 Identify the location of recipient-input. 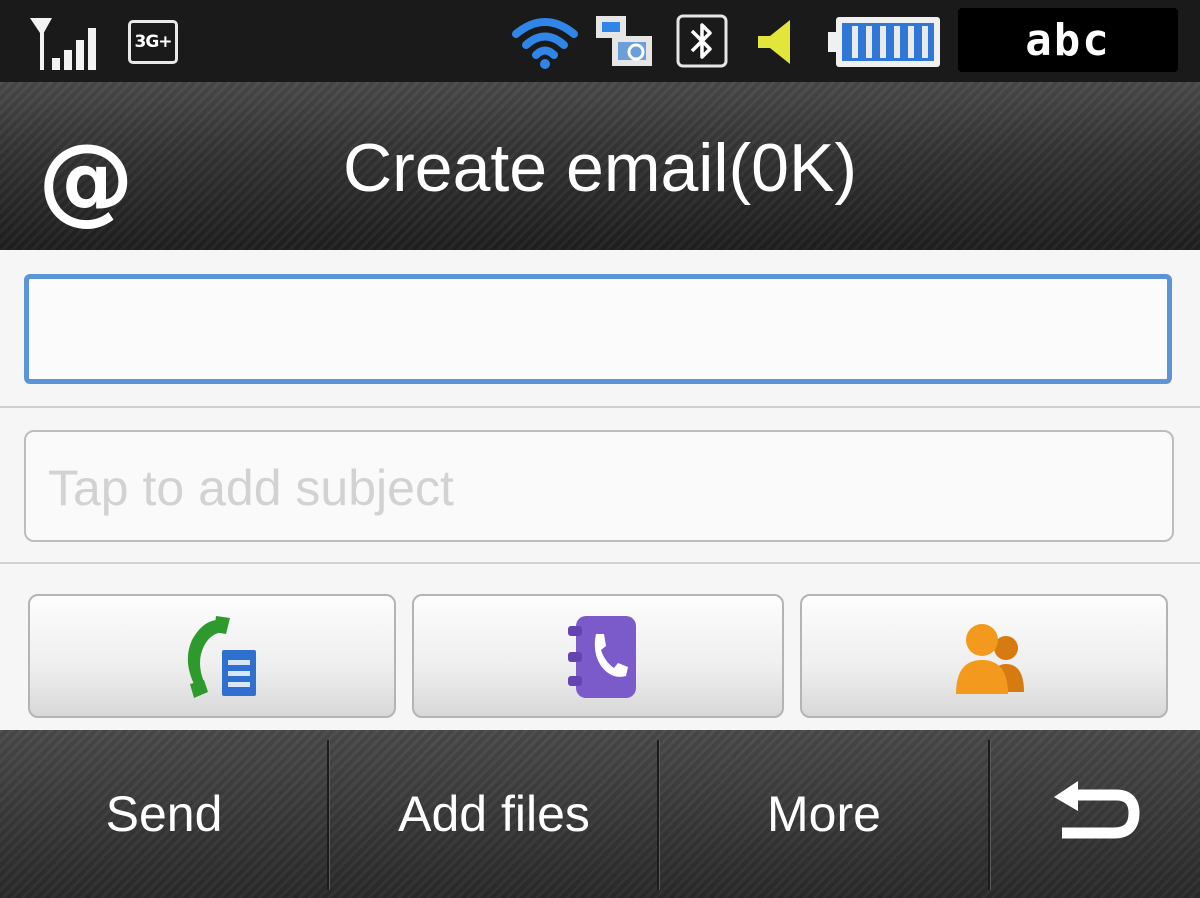
(598, 329).